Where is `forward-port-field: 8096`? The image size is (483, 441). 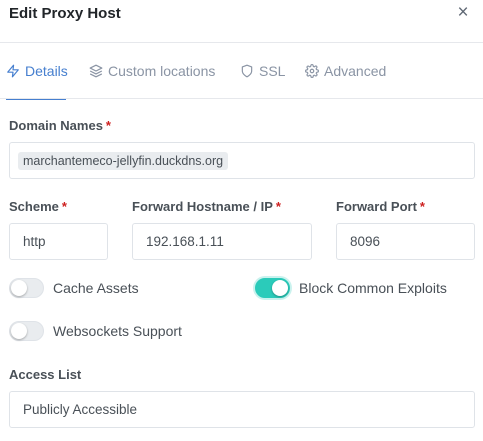
forward-port-field: 8096 is located at coordinates (405, 241).